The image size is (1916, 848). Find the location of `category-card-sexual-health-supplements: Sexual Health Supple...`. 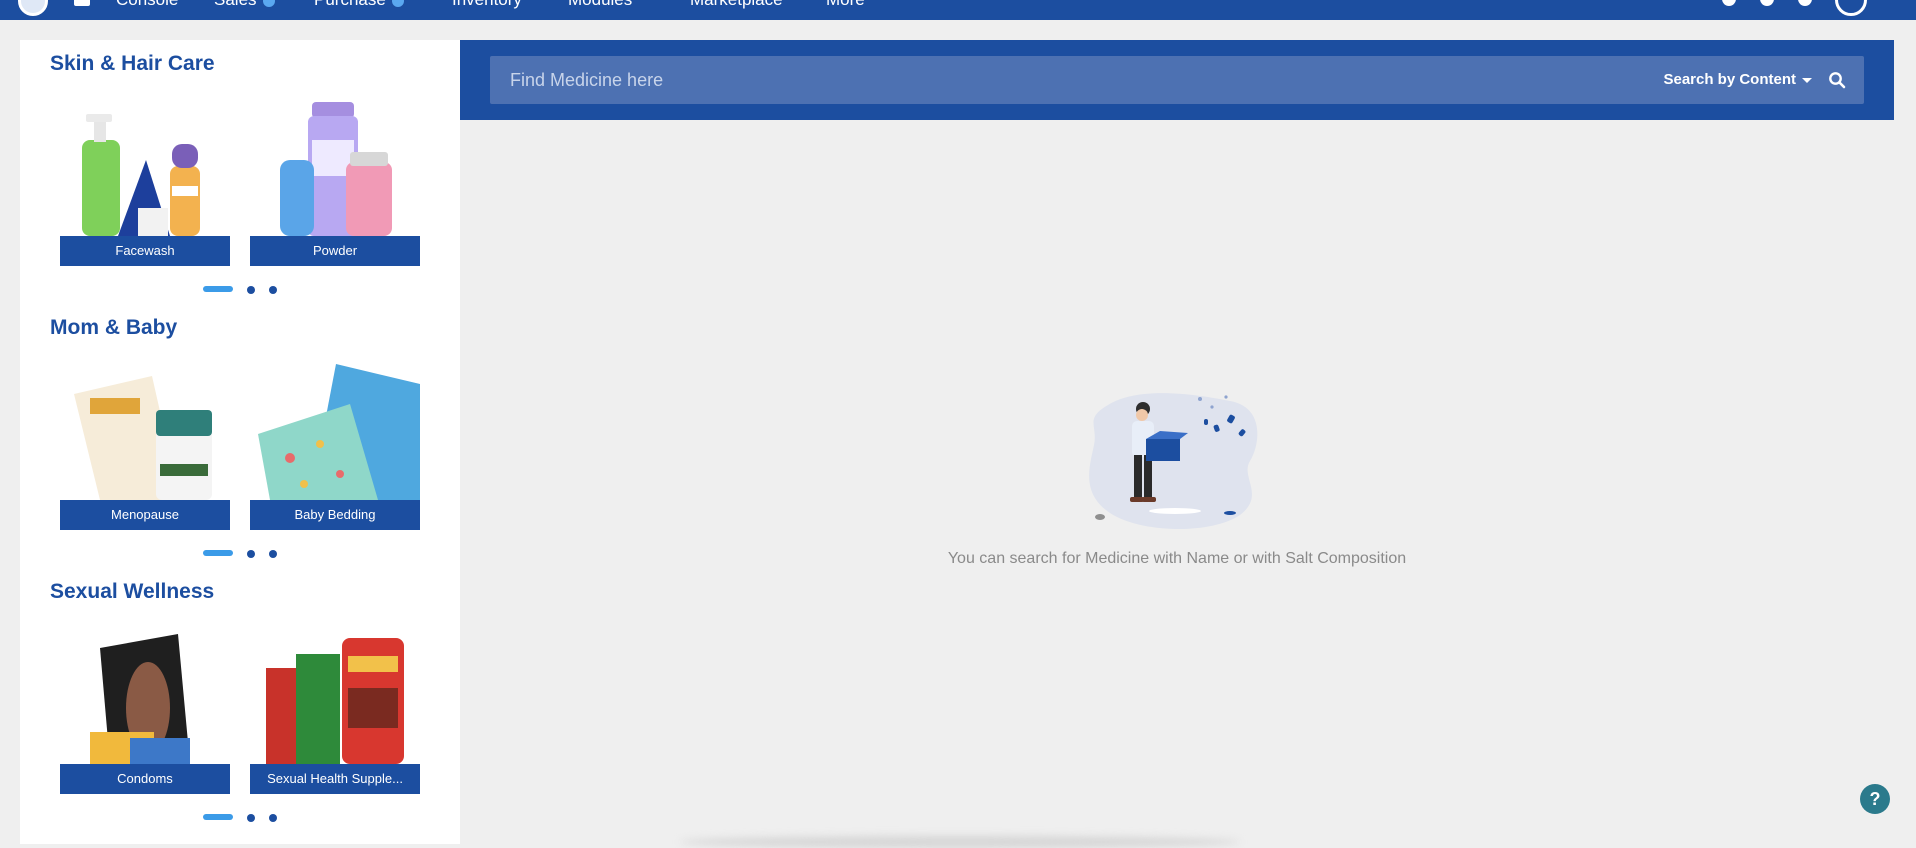

category-card-sexual-health-supplements: Sexual Health Supple... is located at coordinates (335, 711).